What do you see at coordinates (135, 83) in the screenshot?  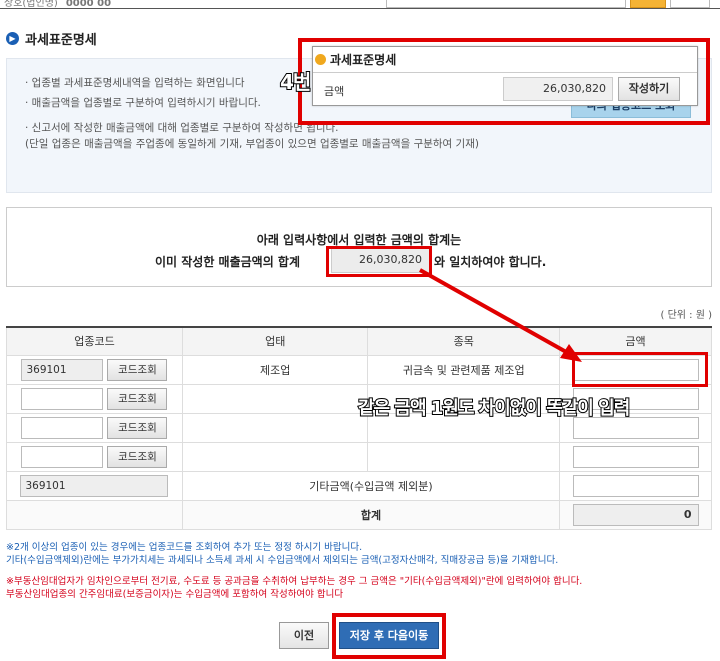 I see `info-line-1: · 업종별 과세표준명세내역을 입력하는 화면입니다` at bounding box center [135, 83].